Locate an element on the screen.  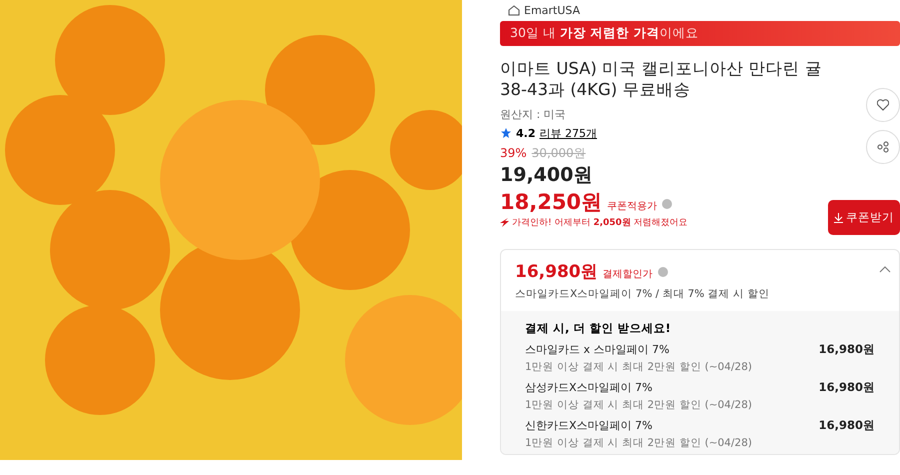
coupon-price-label: 쿠폰적용가 is located at coordinates (632, 206).